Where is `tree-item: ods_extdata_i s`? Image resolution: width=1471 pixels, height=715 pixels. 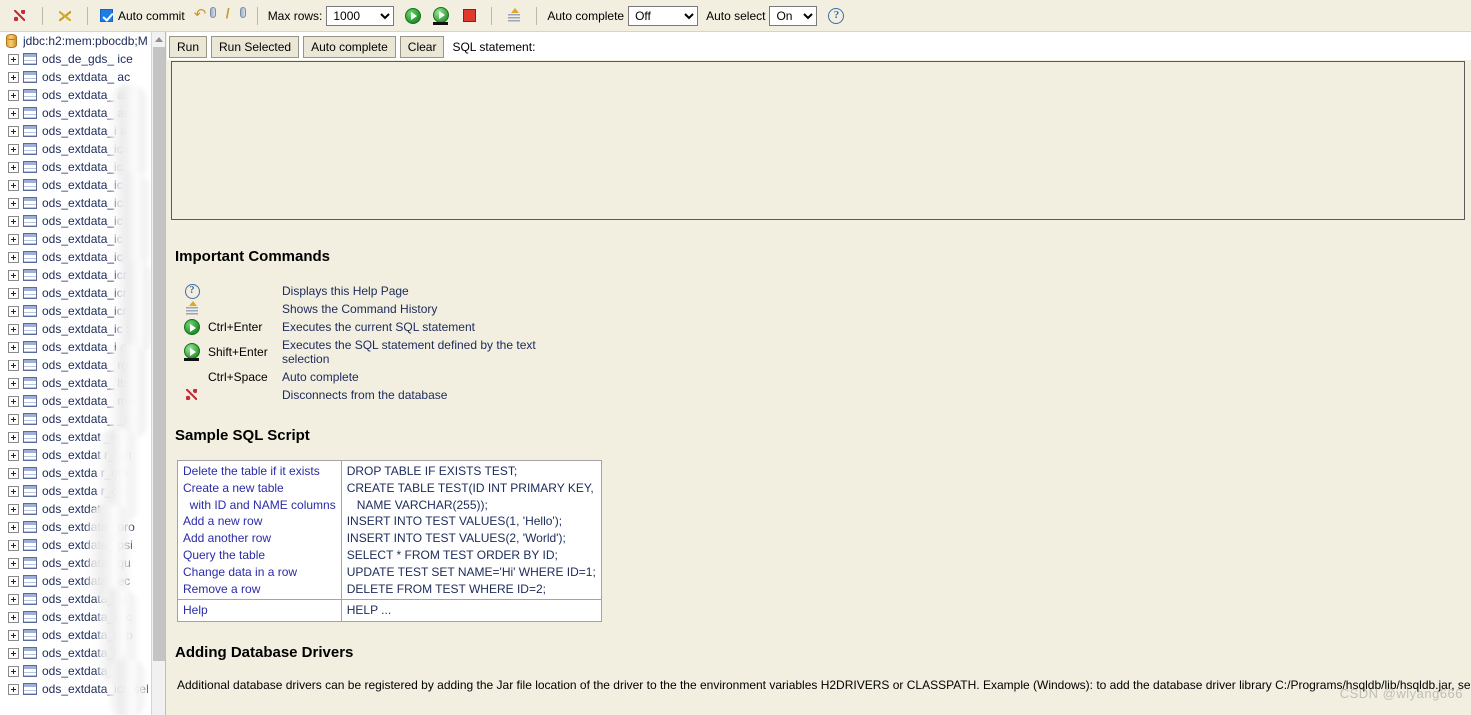 tree-item: ods_extdata_i s is located at coordinates (76, 653).